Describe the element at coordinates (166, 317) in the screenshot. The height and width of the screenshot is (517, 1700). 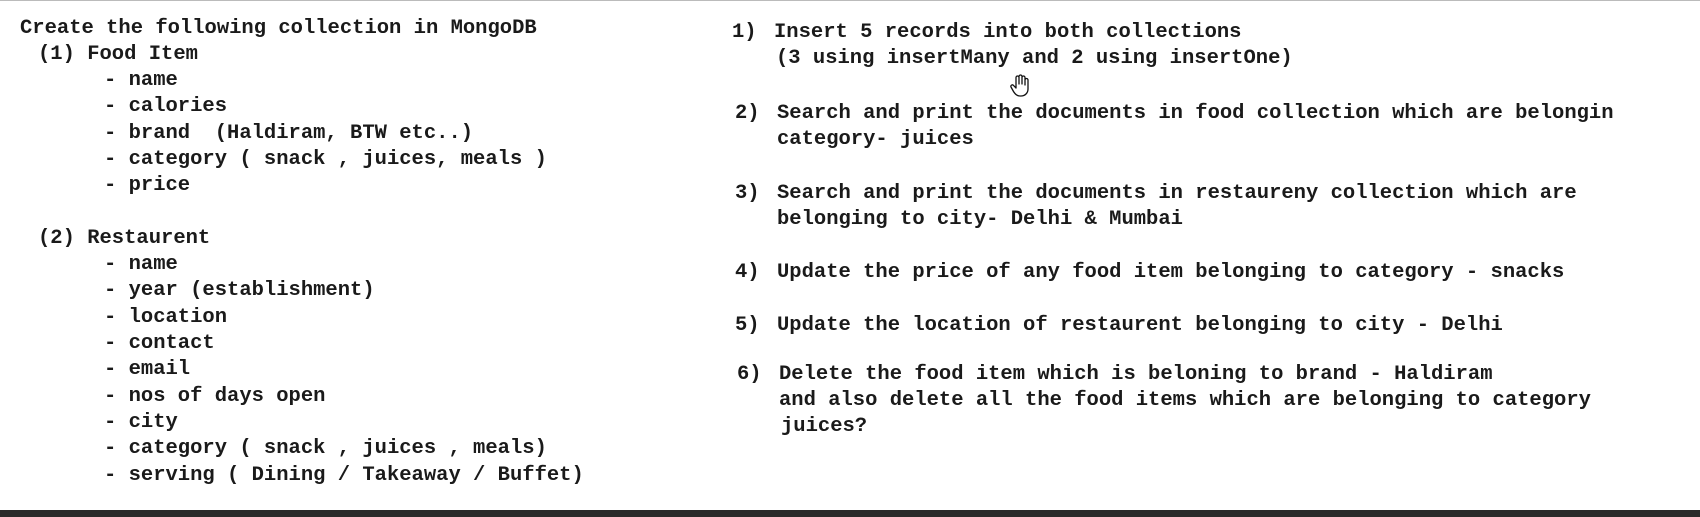
I see `restaurent-field: - location` at that location.